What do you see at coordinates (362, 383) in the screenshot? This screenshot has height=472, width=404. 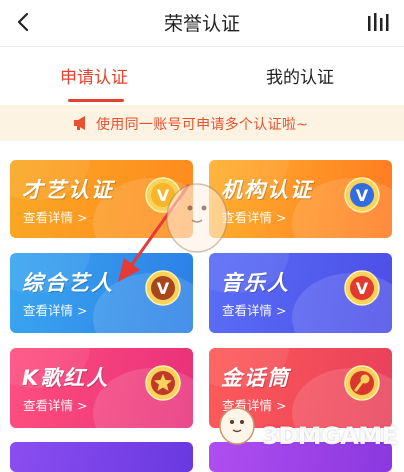 I see `microphone-badge-icon` at bounding box center [362, 383].